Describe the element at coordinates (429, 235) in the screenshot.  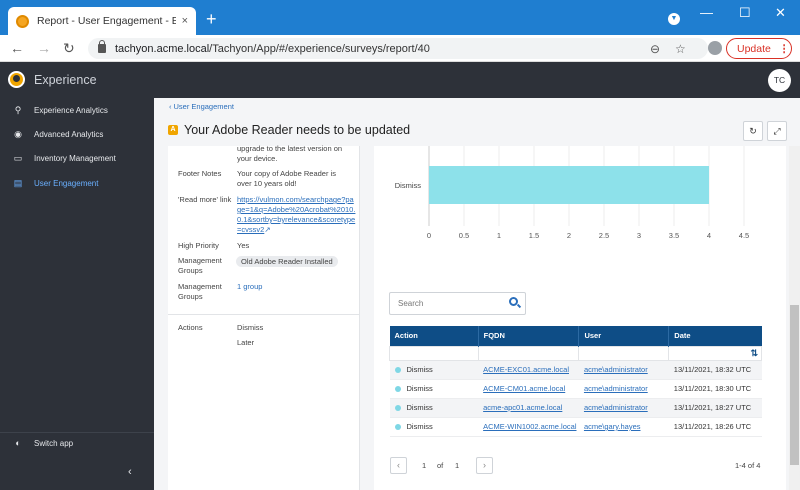
I see `x-tick-label: 0` at that location.